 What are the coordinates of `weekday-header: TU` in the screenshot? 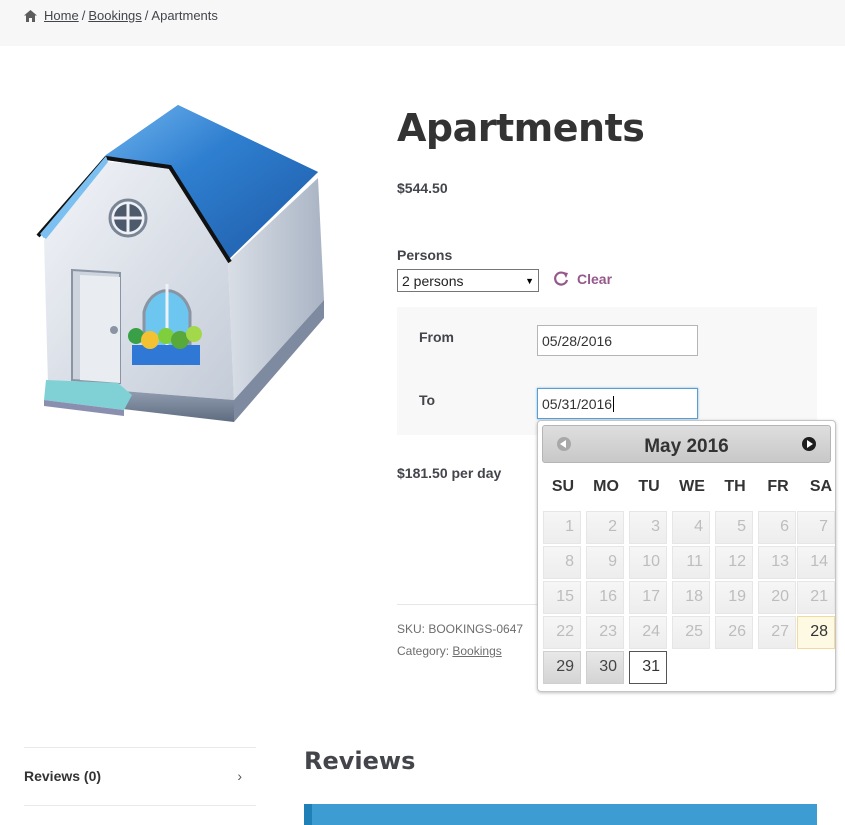 It's located at (649, 486).